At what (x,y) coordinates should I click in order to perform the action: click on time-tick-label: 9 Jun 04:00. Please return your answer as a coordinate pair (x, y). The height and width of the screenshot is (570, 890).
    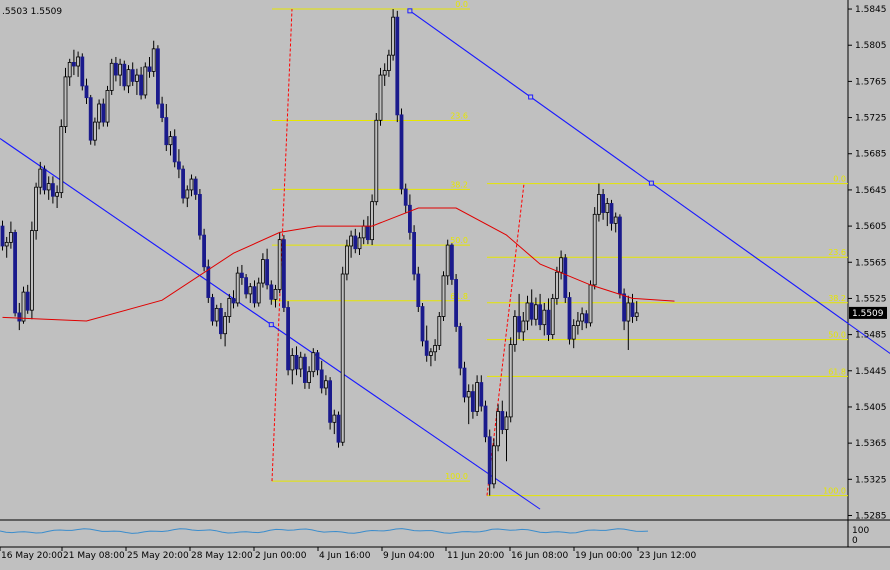
    Looking at the image, I should click on (409, 556).